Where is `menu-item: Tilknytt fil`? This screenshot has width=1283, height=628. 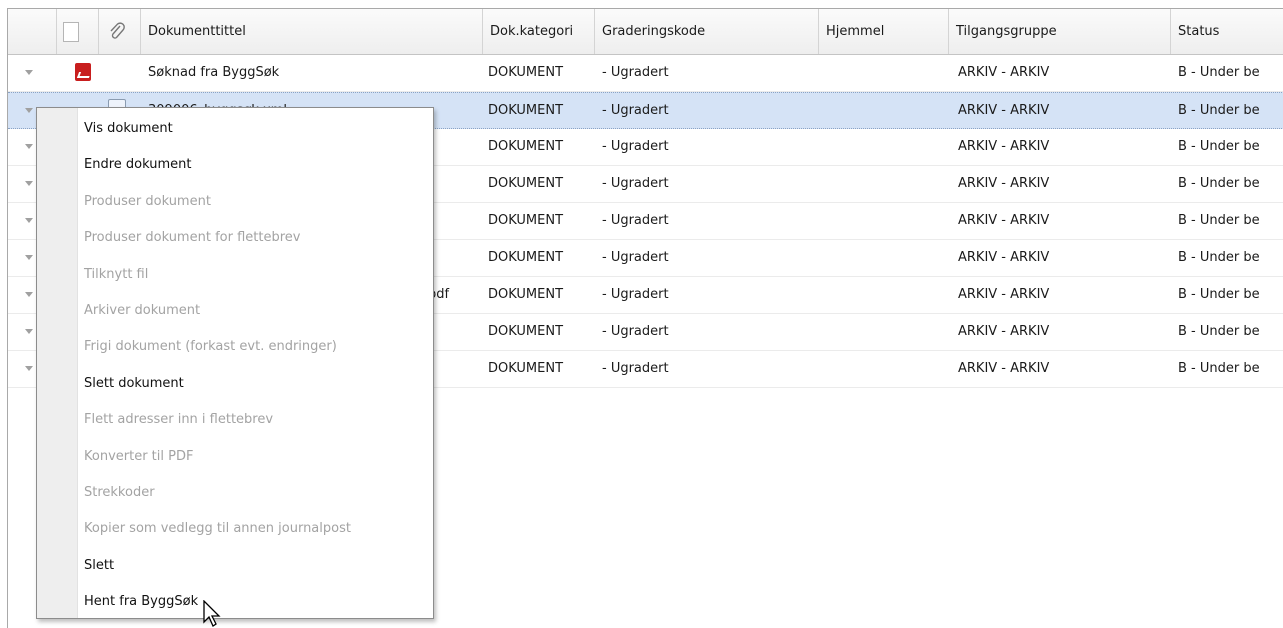
menu-item: Tilknytt fil is located at coordinates (116, 274).